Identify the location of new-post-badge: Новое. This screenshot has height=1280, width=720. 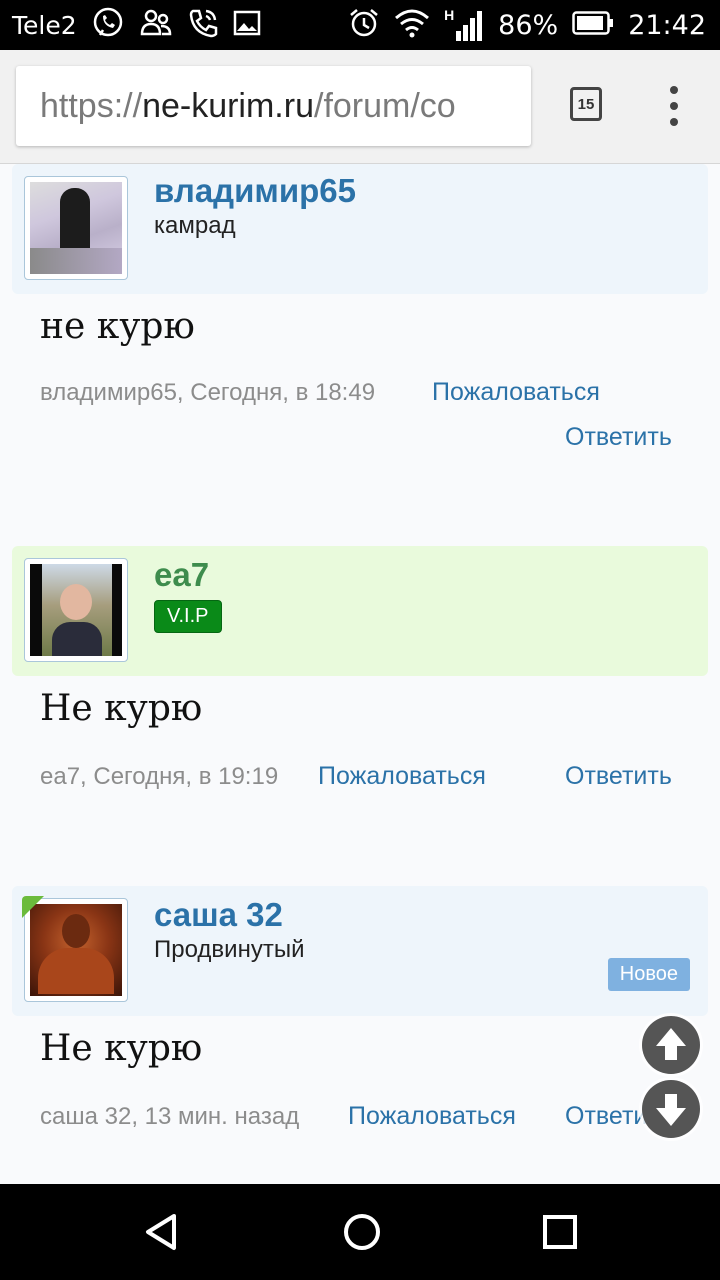
(648, 974).